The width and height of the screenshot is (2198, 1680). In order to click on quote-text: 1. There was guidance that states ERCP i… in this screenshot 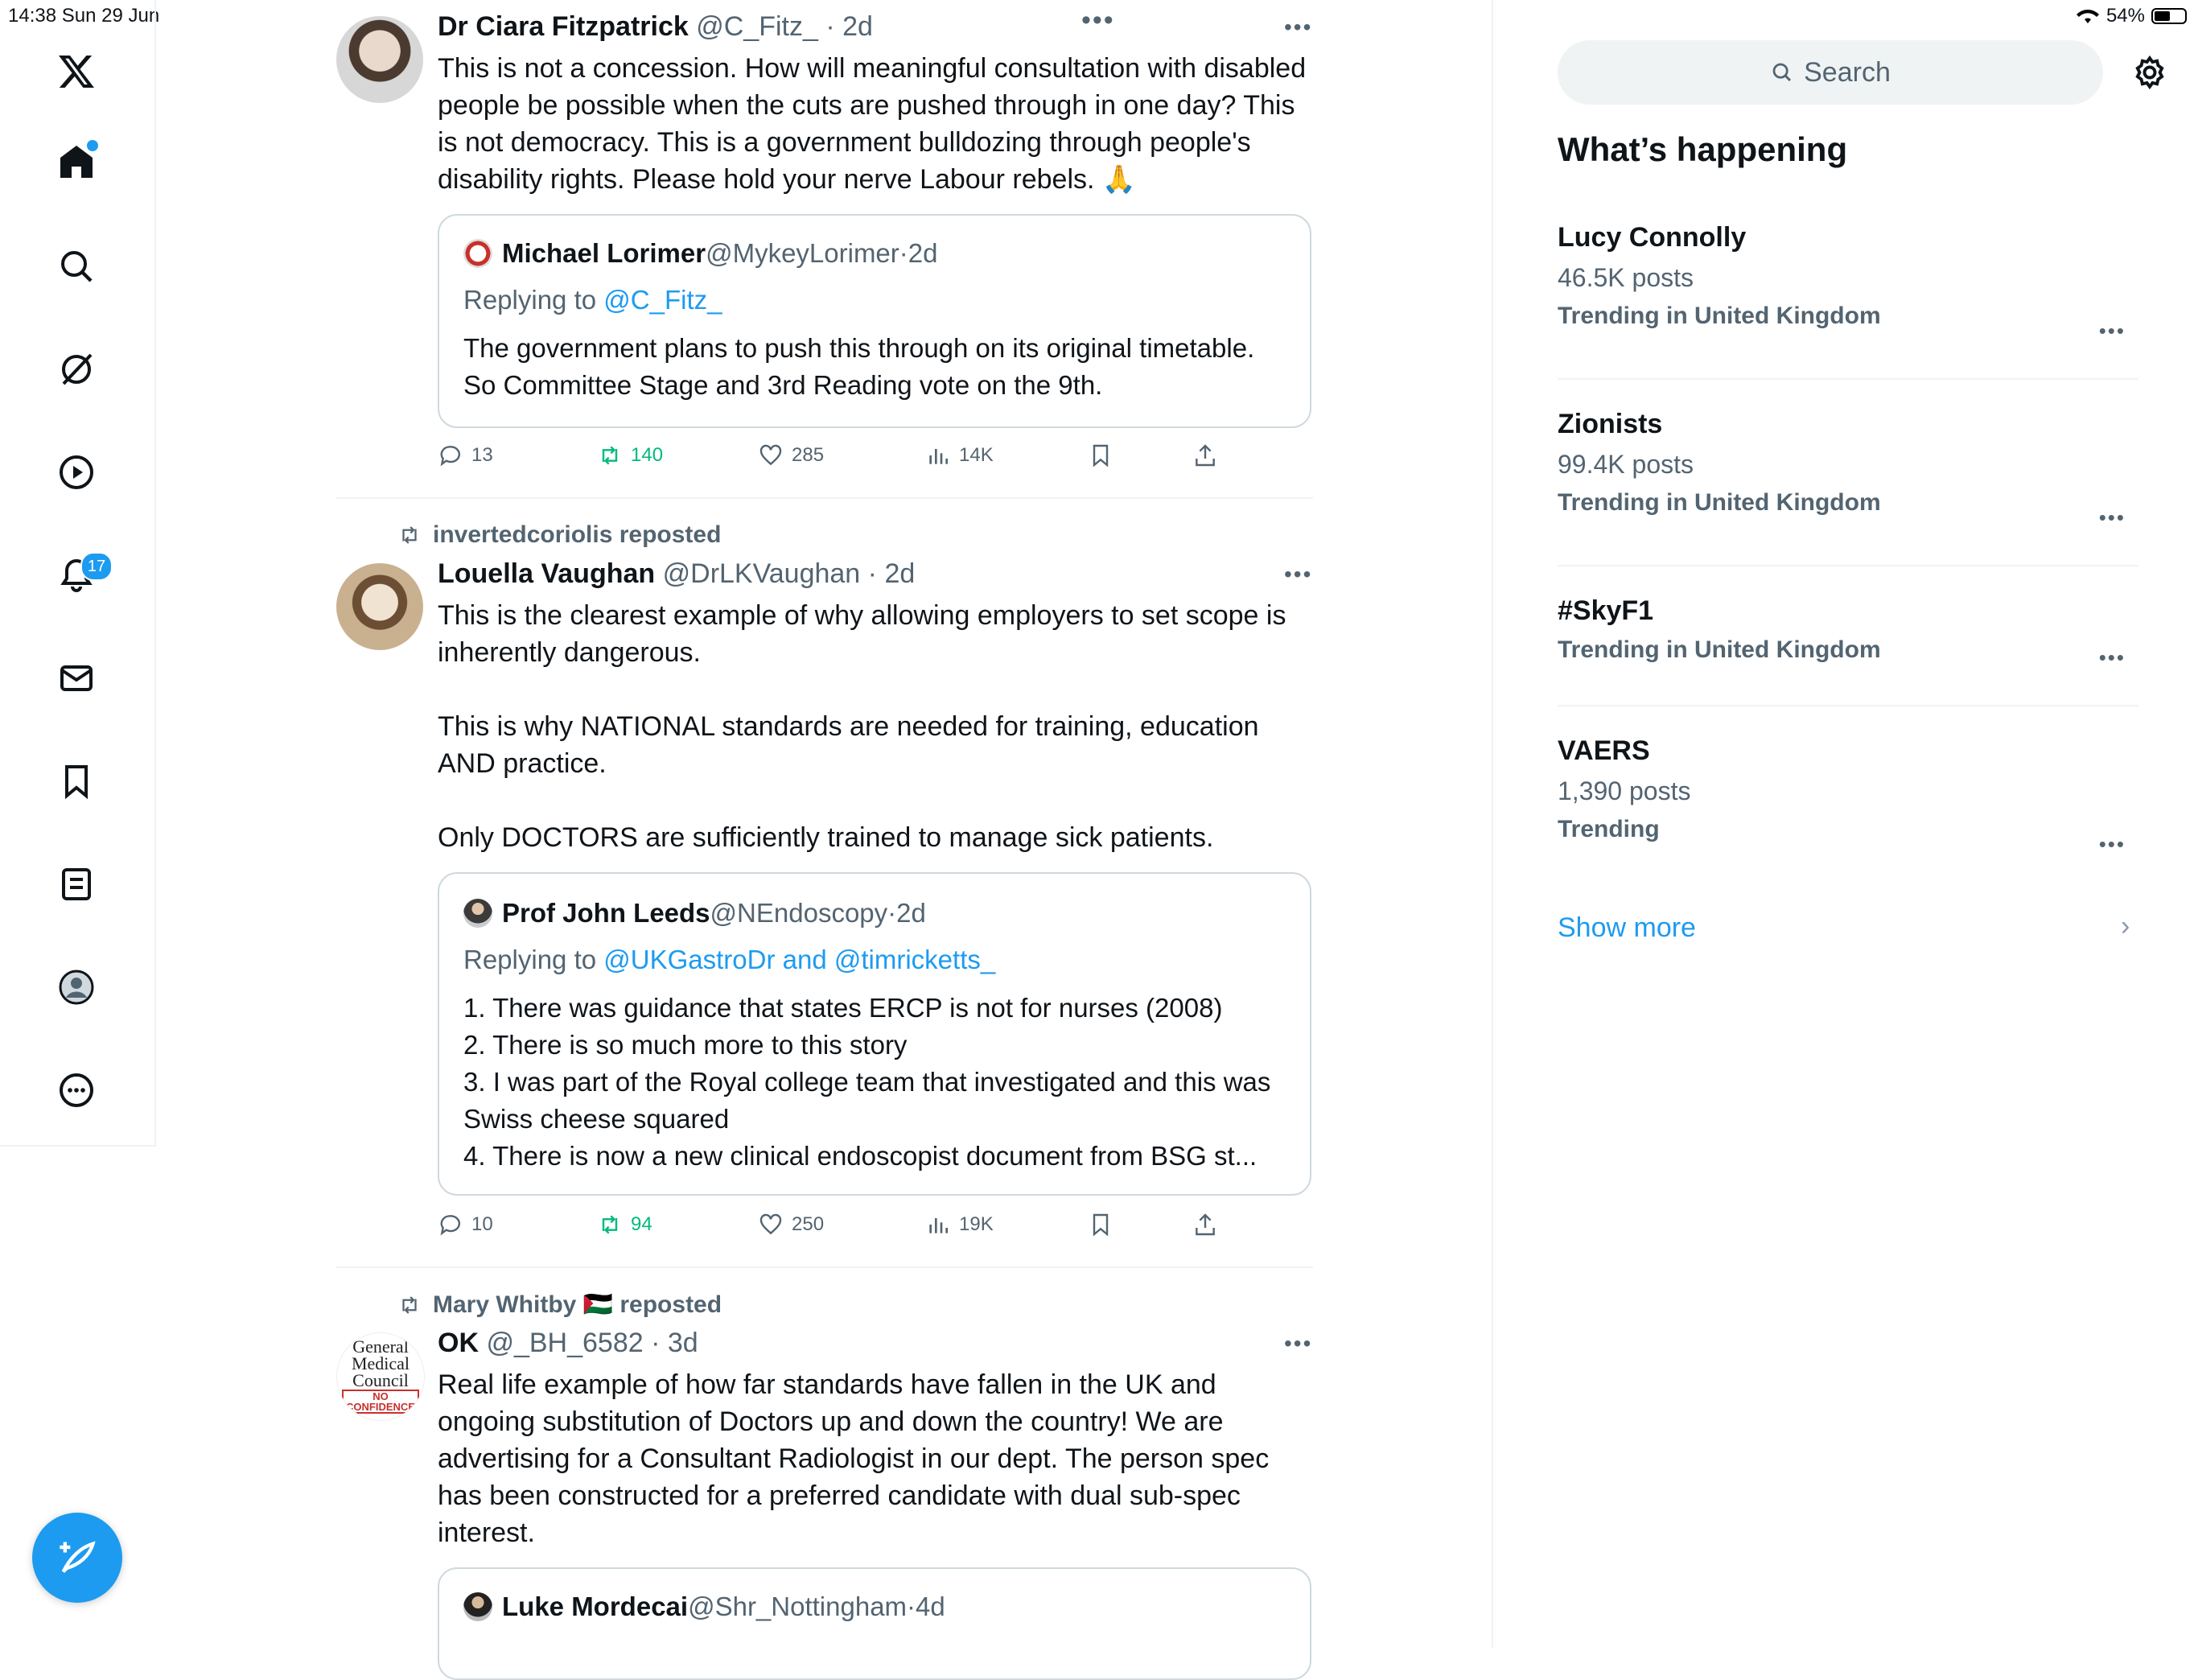, I will do `click(867, 1082)`.